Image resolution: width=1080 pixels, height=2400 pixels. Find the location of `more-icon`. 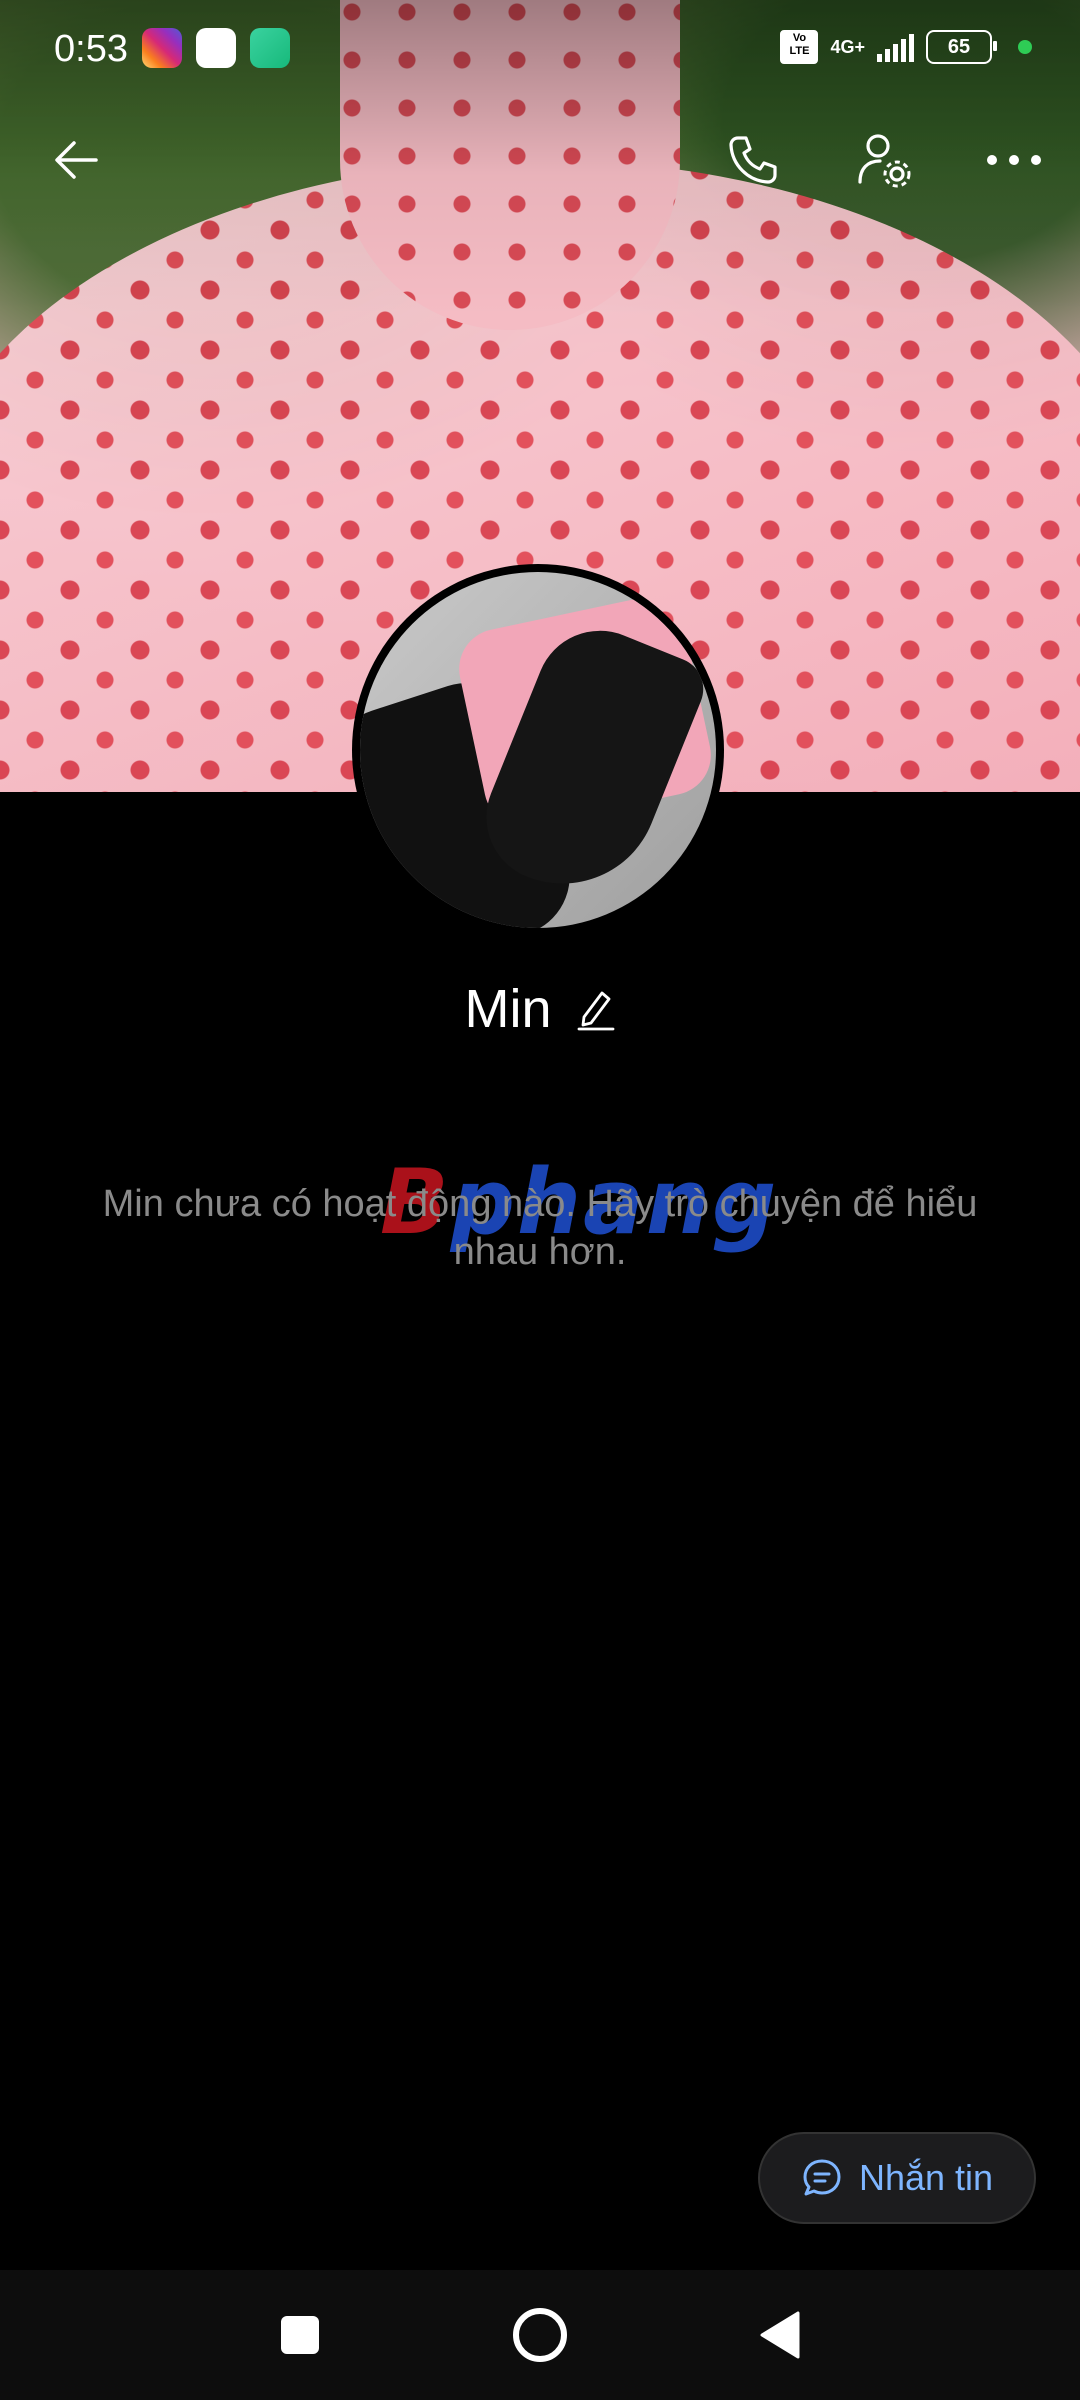

more-icon is located at coordinates (1014, 160).